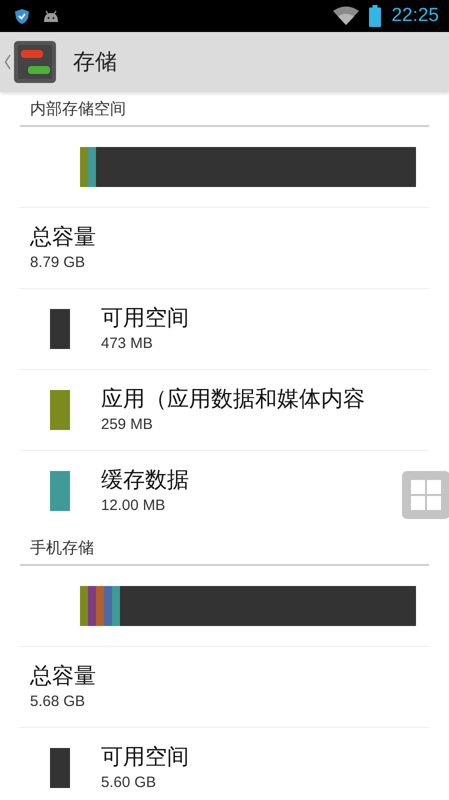  I want to click on wifi-icon, so click(346, 16).